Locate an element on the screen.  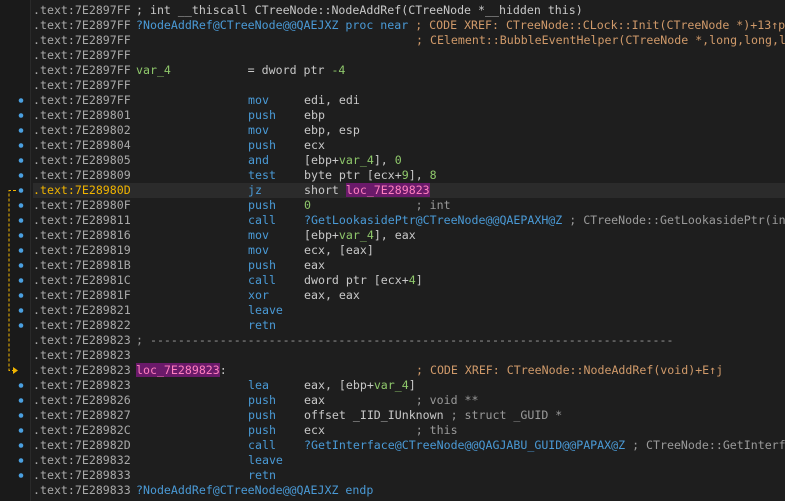
code-line: .text:7E289805 and [ebp+var_4], 0 is located at coordinates (409, 160).